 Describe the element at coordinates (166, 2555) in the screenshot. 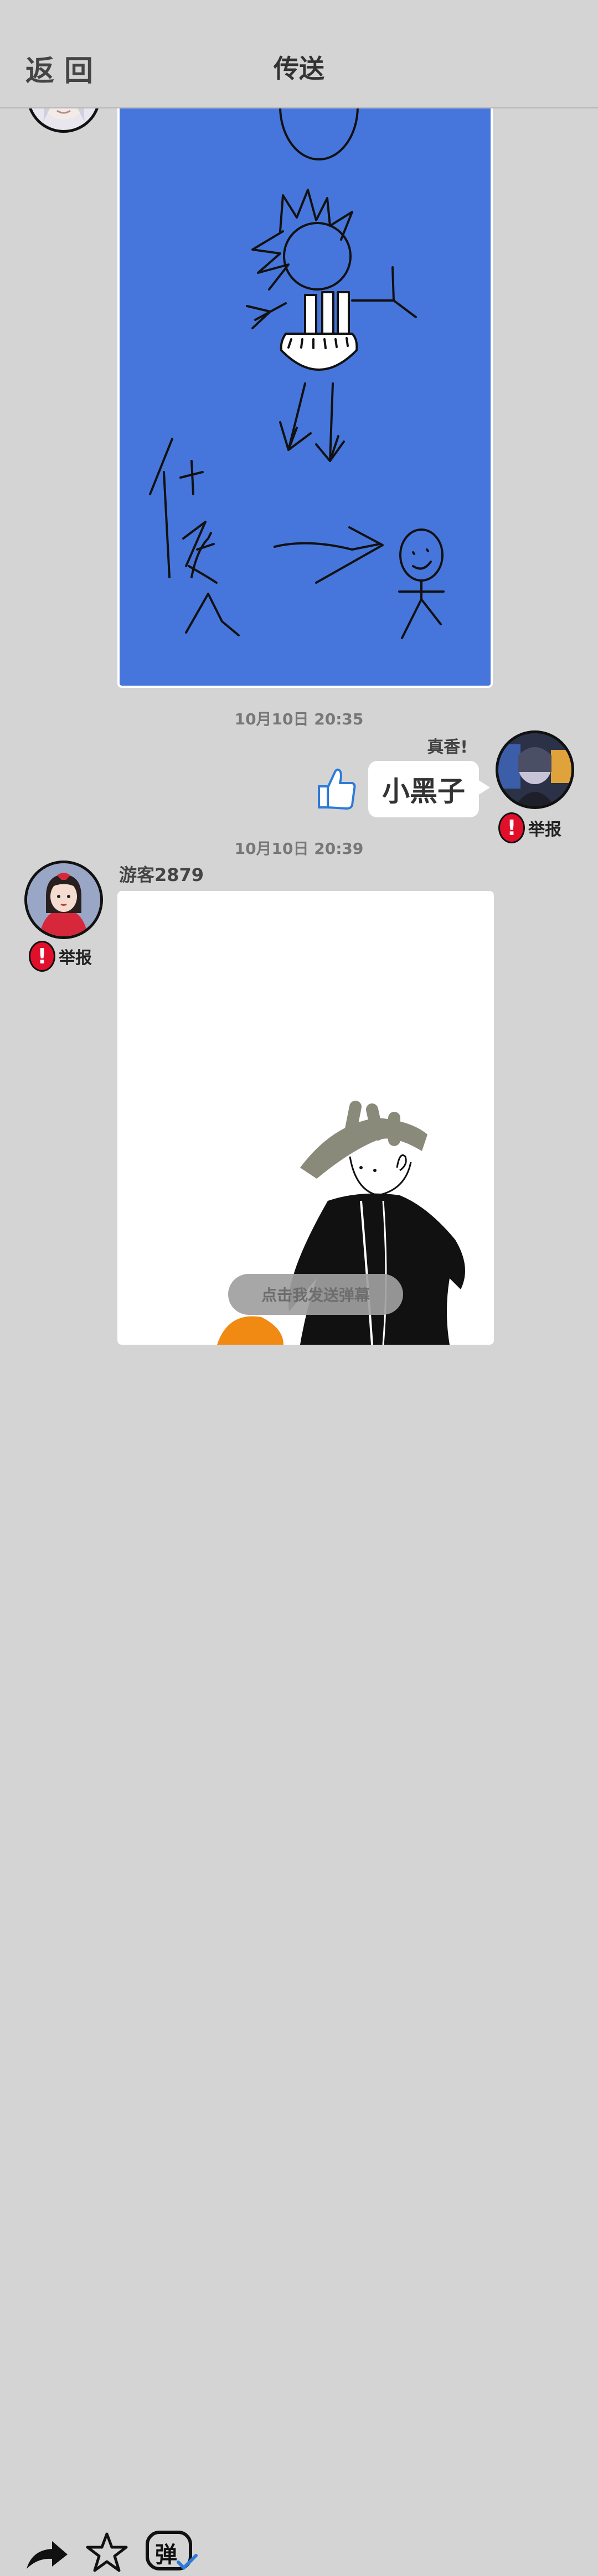

I see `danmaku-toggle-label: 弹` at that location.